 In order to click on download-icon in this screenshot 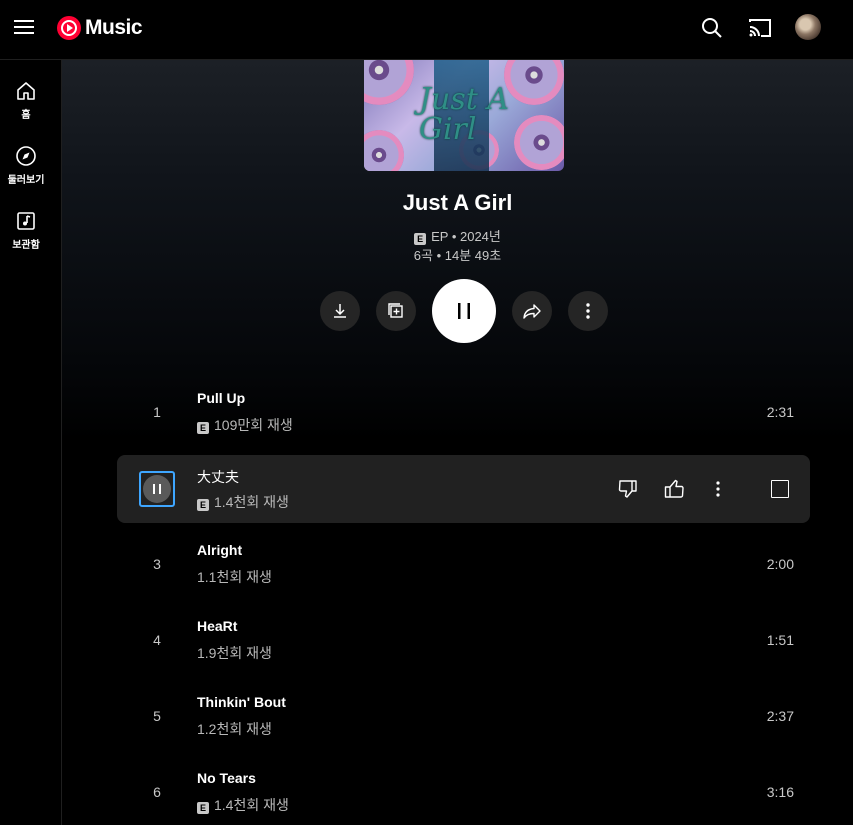, I will do `click(340, 311)`.